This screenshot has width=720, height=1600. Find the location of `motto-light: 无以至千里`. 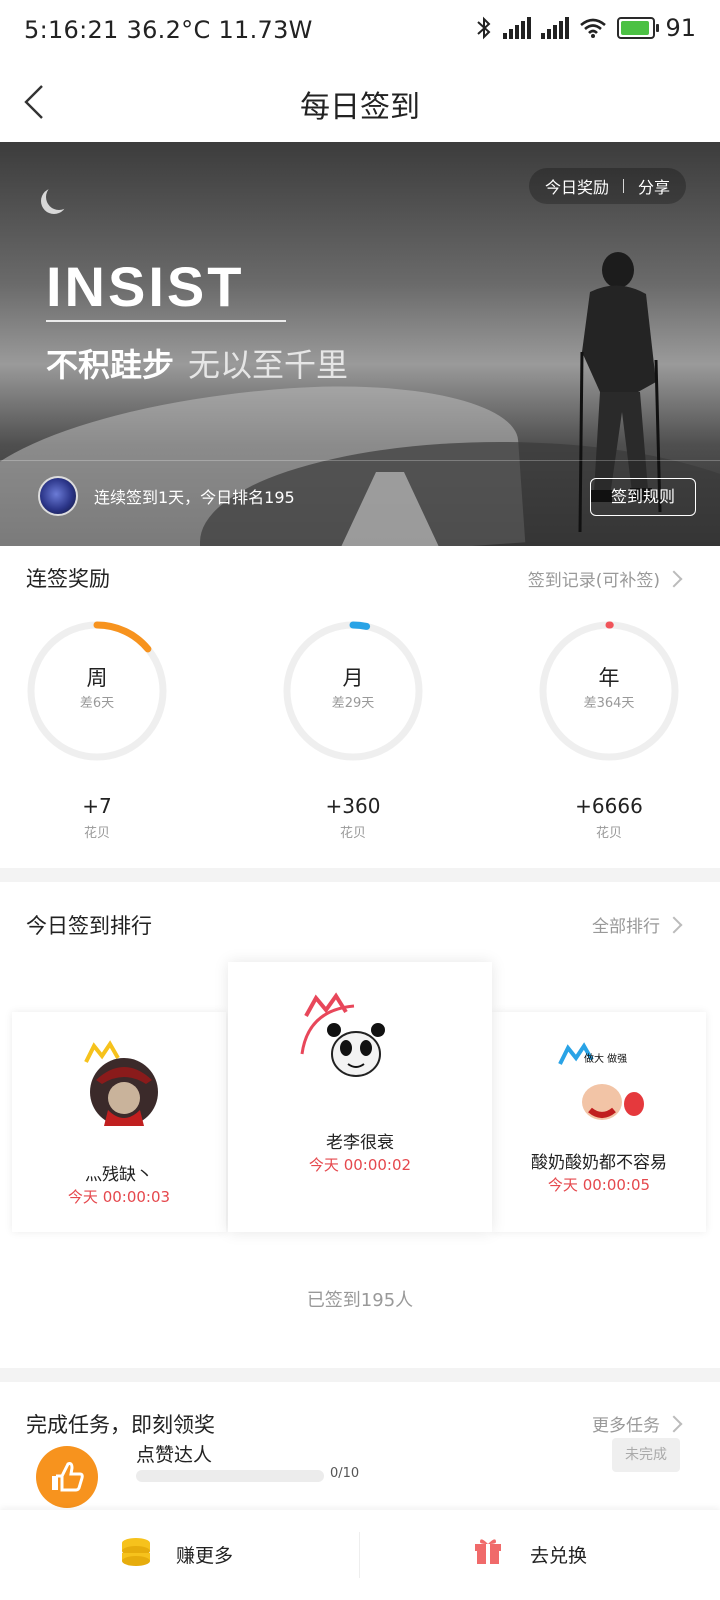

motto-light: 无以至千里 is located at coordinates (268, 365).